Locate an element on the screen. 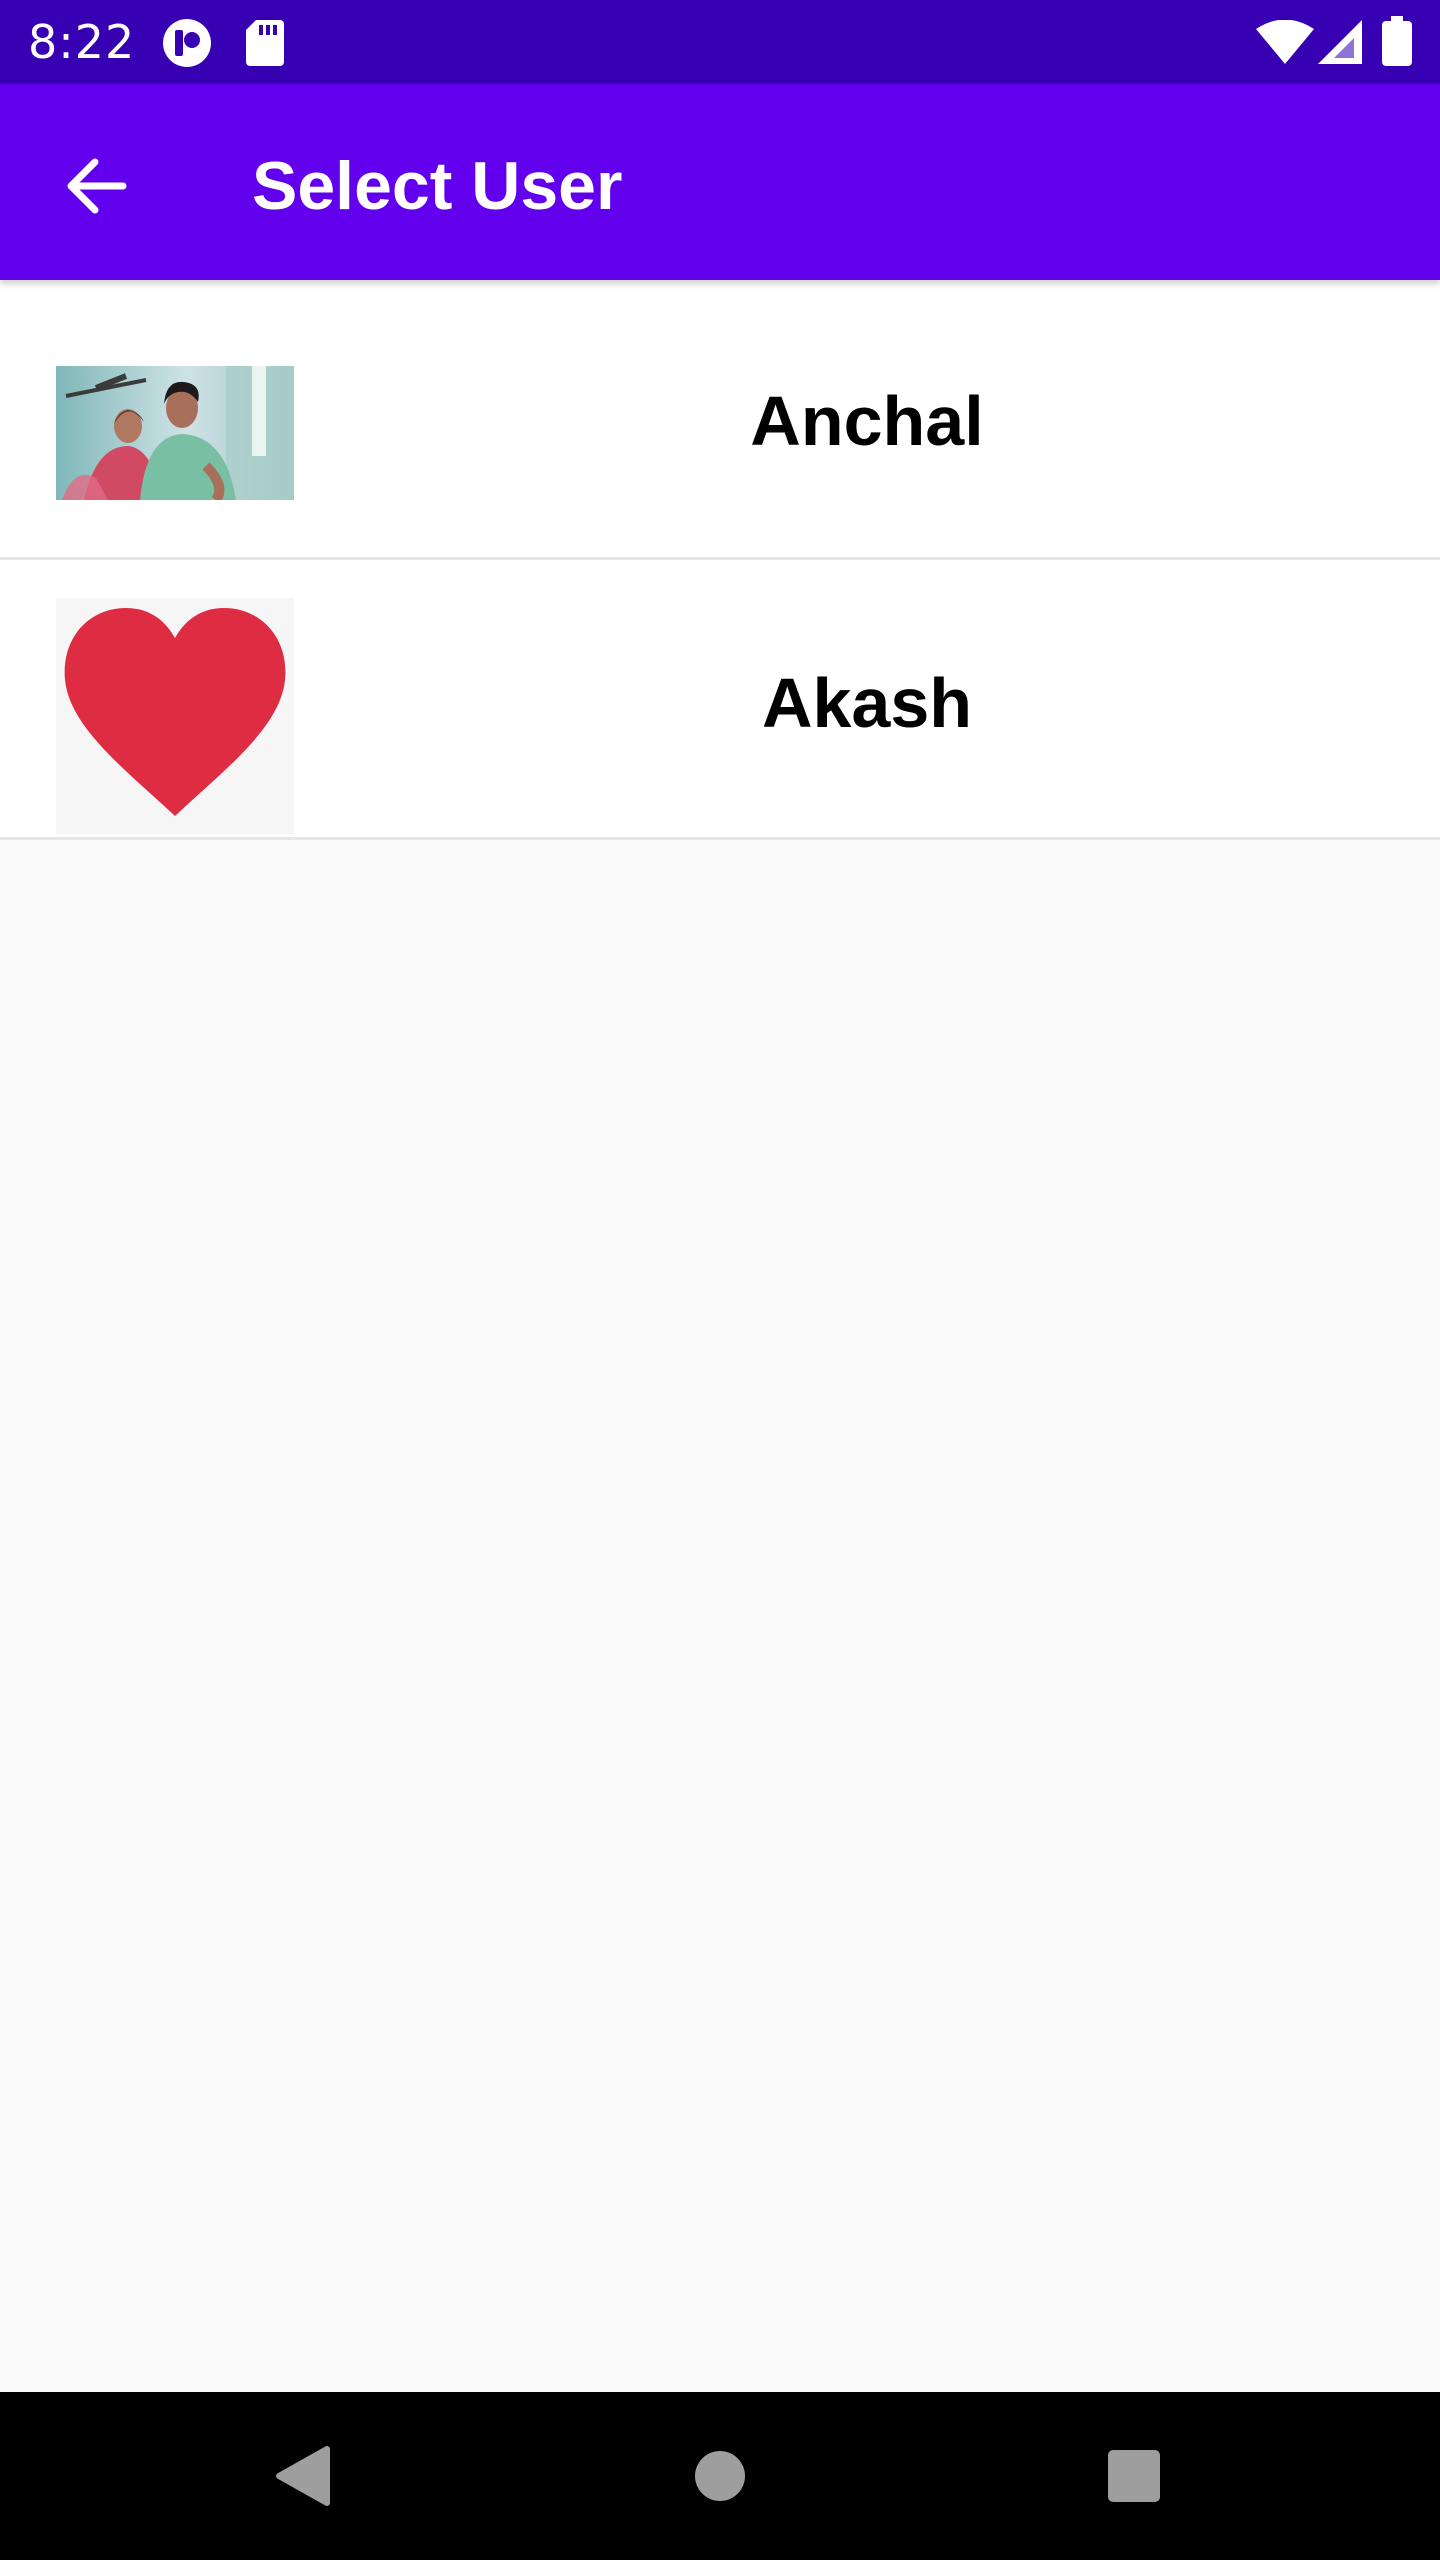 The width and height of the screenshot is (1440, 2560). home-circle-icon is located at coordinates (720, 2476).